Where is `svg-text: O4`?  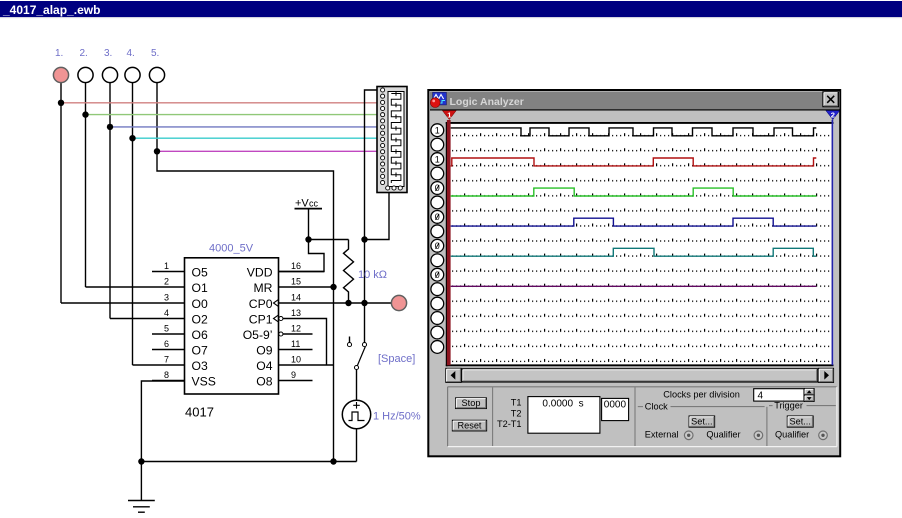 svg-text: O4 is located at coordinates (264, 366).